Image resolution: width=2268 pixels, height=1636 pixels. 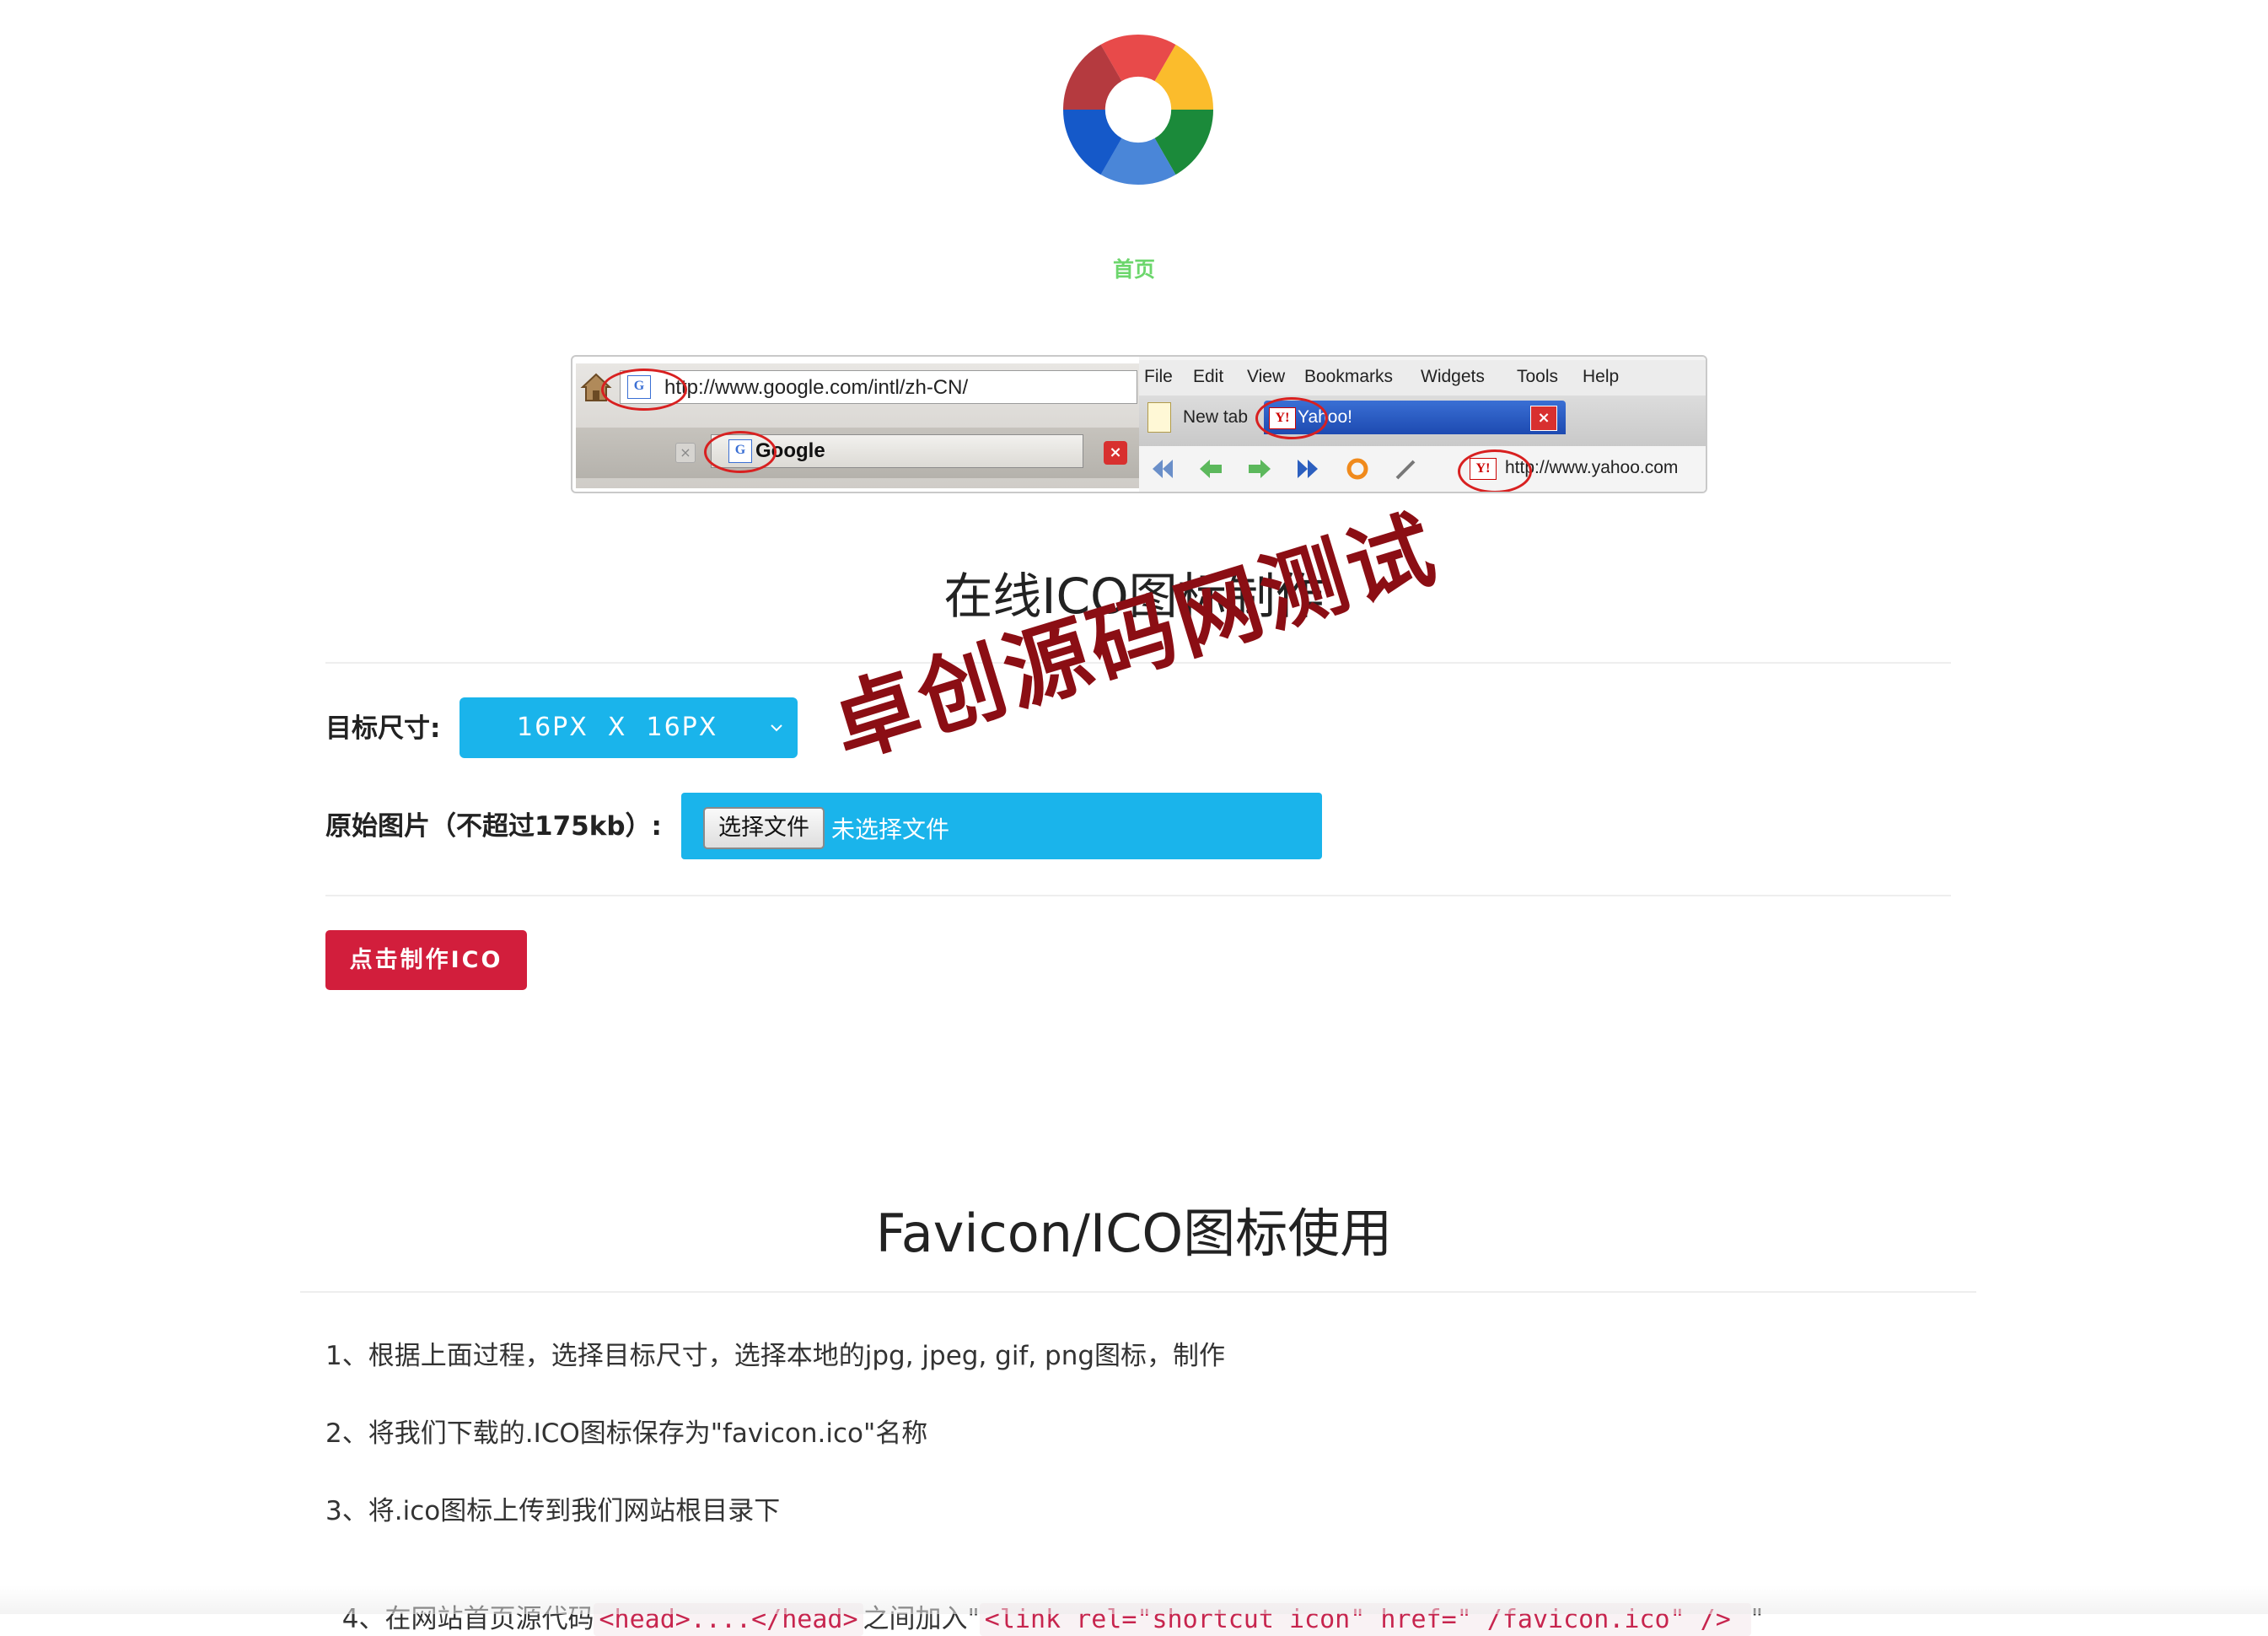 I want to click on rewind-icon, so click(x=1163, y=469).